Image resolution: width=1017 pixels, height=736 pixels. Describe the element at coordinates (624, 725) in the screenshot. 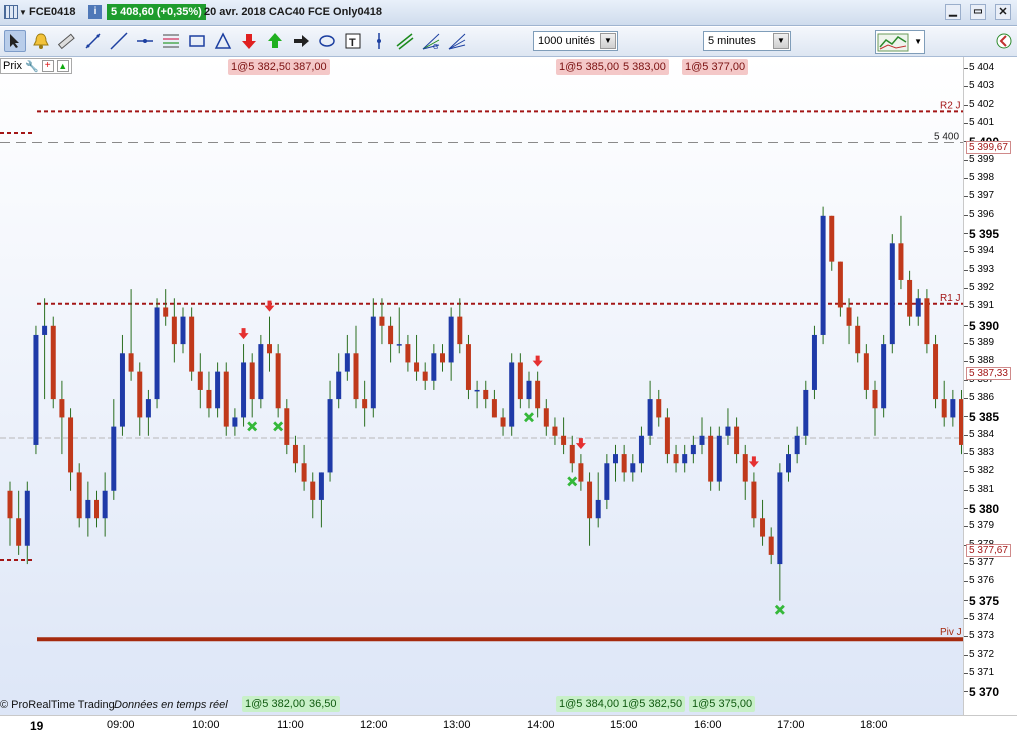

I see `time-label: 15:00` at that location.